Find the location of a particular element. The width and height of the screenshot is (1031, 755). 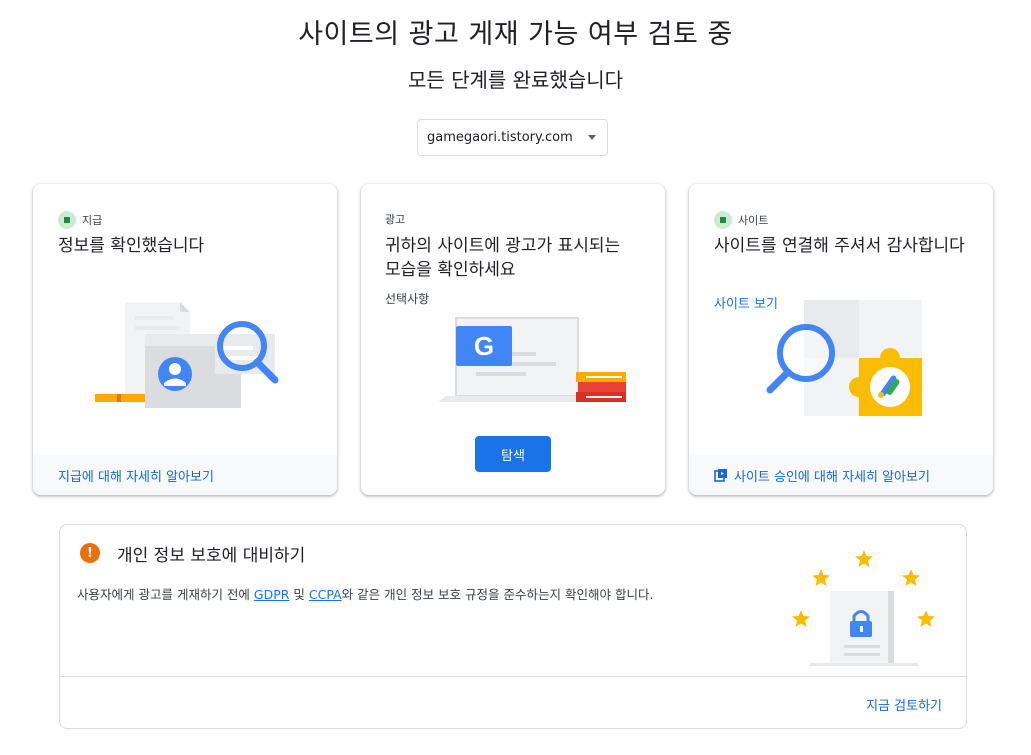

privacy-title: 개인 정보 보호에 대비하기 is located at coordinates (211, 556).